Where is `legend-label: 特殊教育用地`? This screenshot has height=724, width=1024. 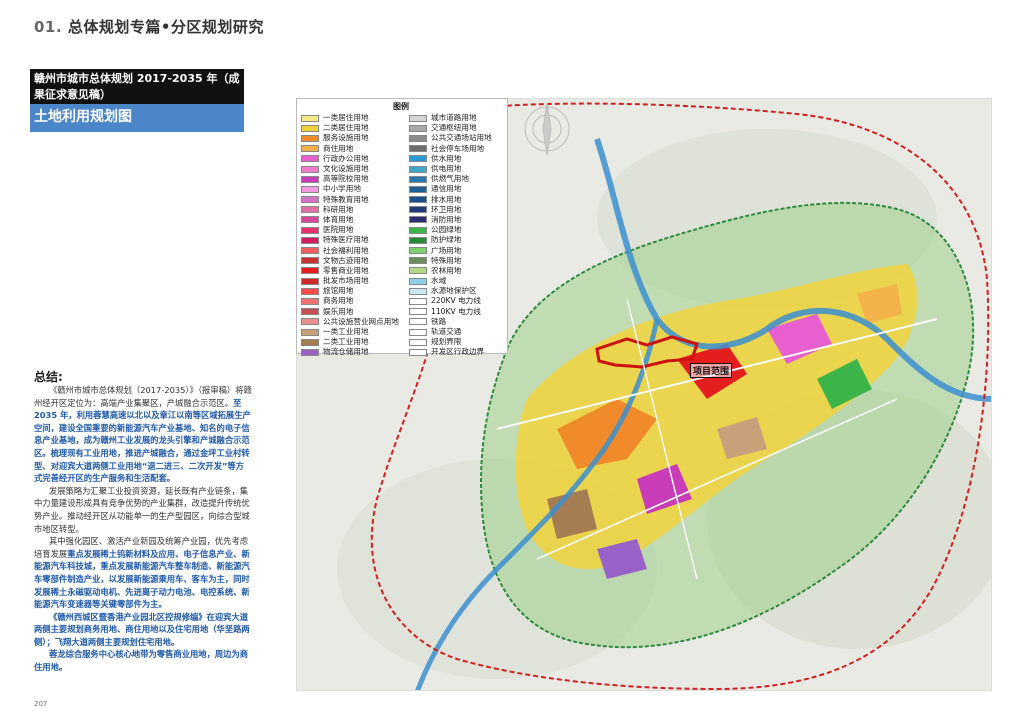 legend-label: 特殊教育用地 is located at coordinates (346, 199).